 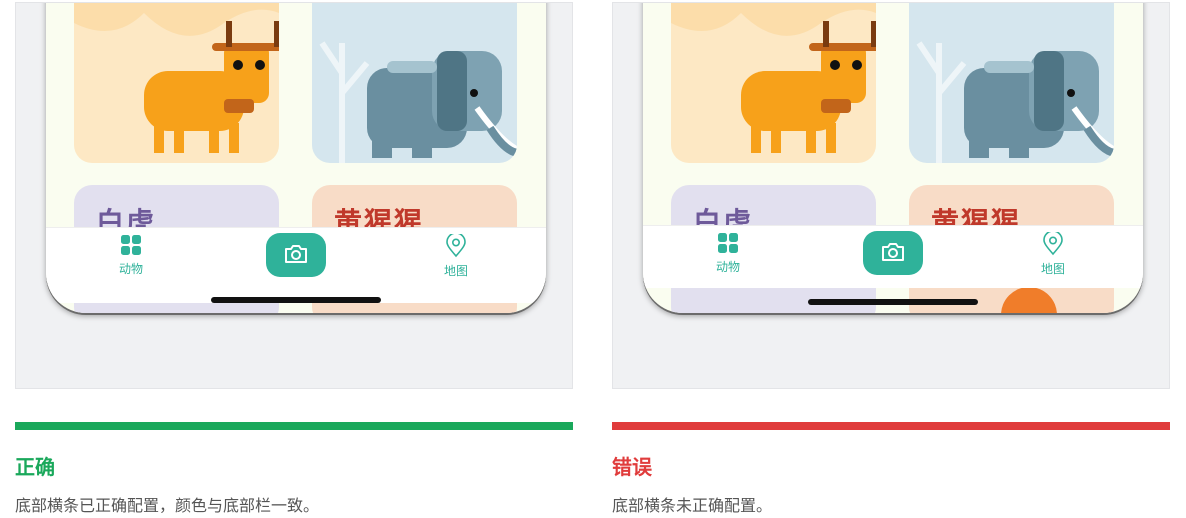 What do you see at coordinates (692, 505) in the screenshot?
I see `incorrect-description: 底部横条未正确配置。` at bounding box center [692, 505].